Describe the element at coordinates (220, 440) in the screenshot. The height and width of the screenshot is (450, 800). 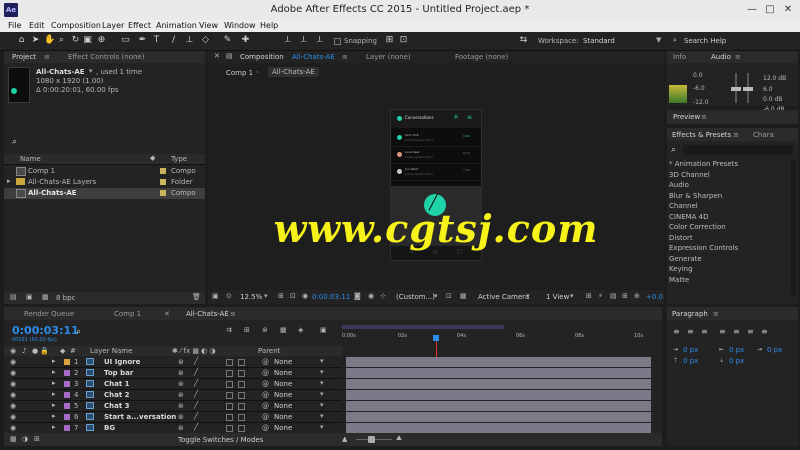
I see `toggle-switches-modes: Toggle Switches / Modes` at that location.